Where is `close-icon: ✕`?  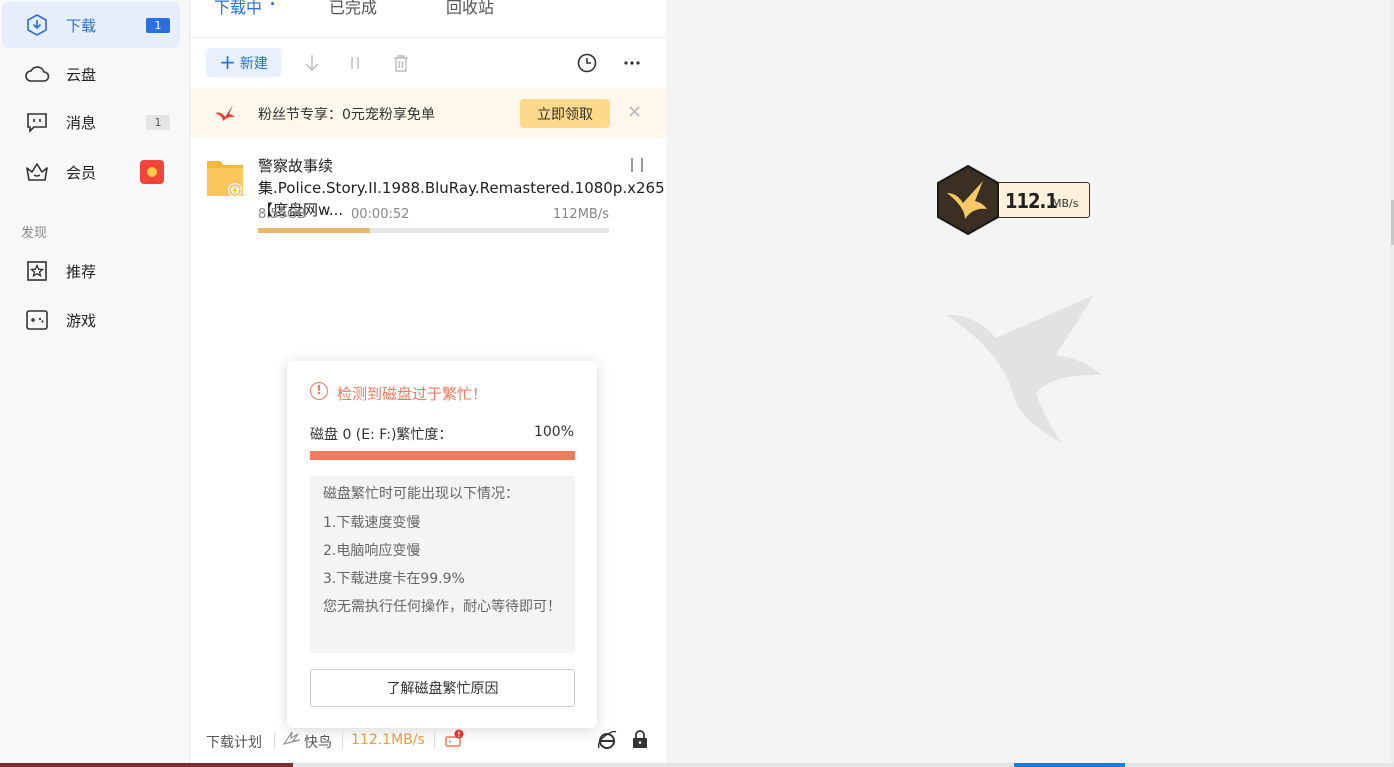 close-icon: ✕ is located at coordinates (634, 112).